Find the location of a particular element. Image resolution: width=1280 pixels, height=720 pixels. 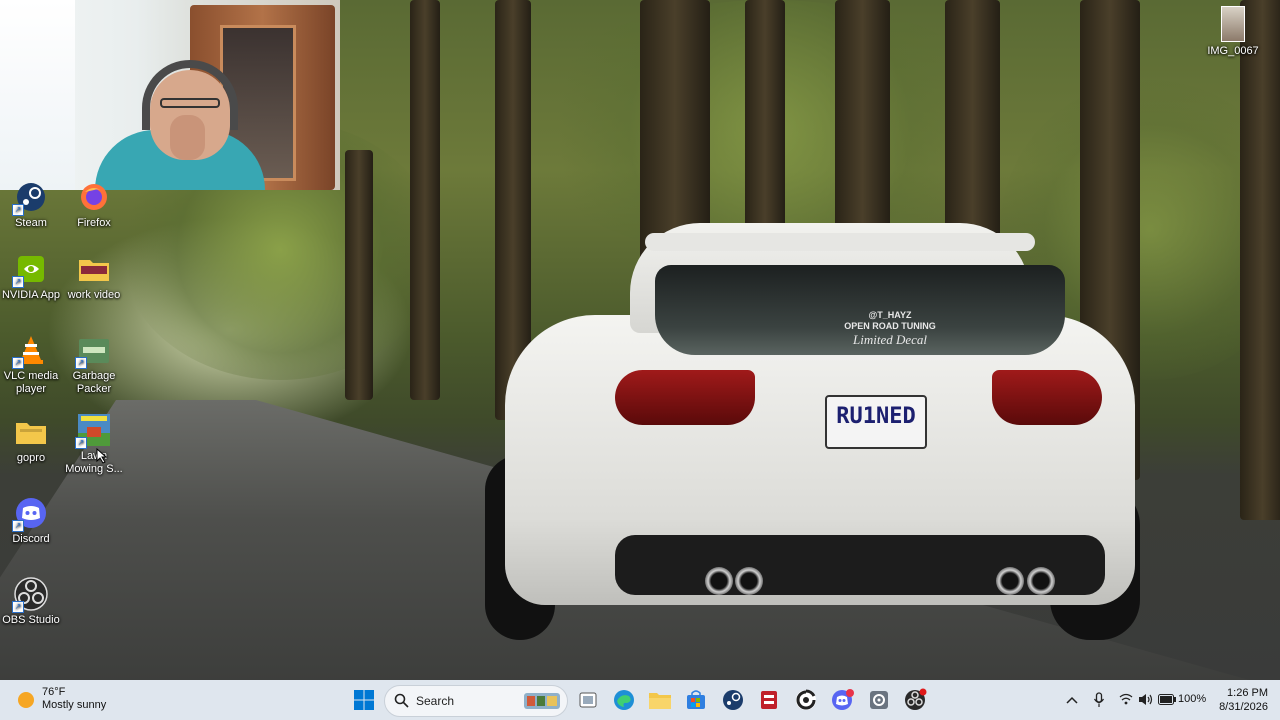

game-icon is located at coordinates (769, 700).